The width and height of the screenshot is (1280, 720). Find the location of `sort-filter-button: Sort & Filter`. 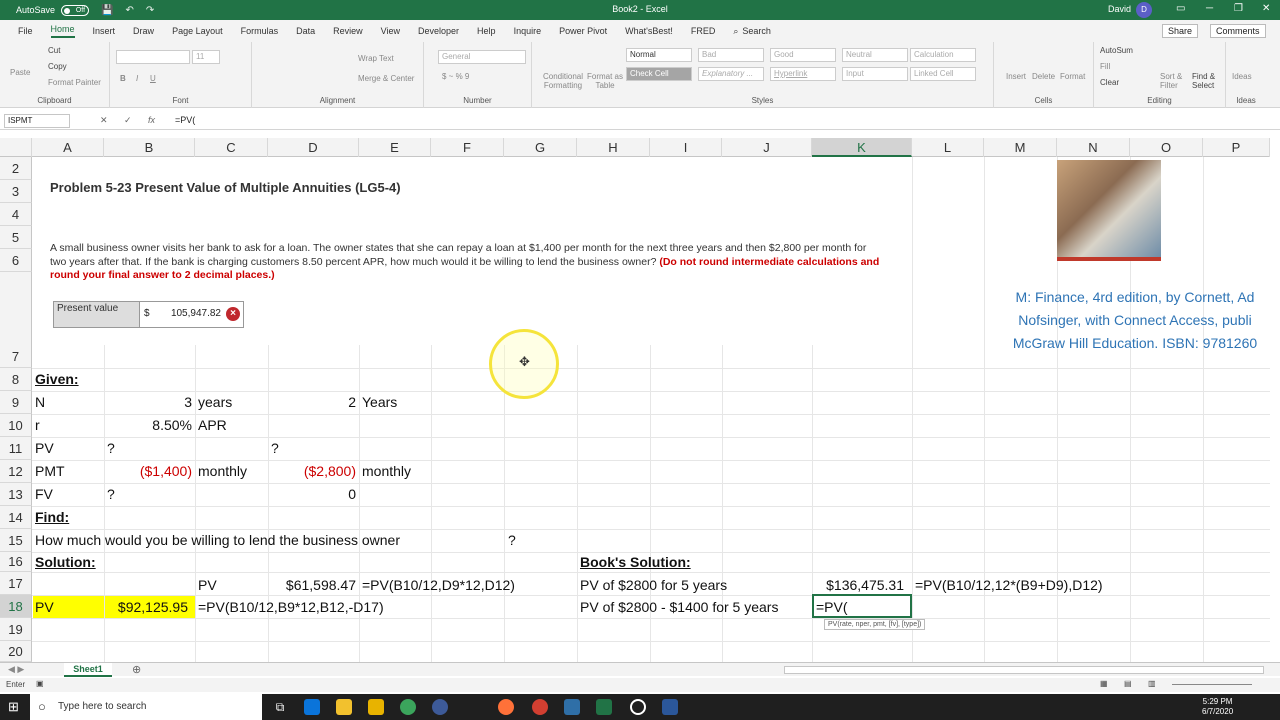

sort-filter-button: Sort & Filter is located at coordinates (1175, 81).